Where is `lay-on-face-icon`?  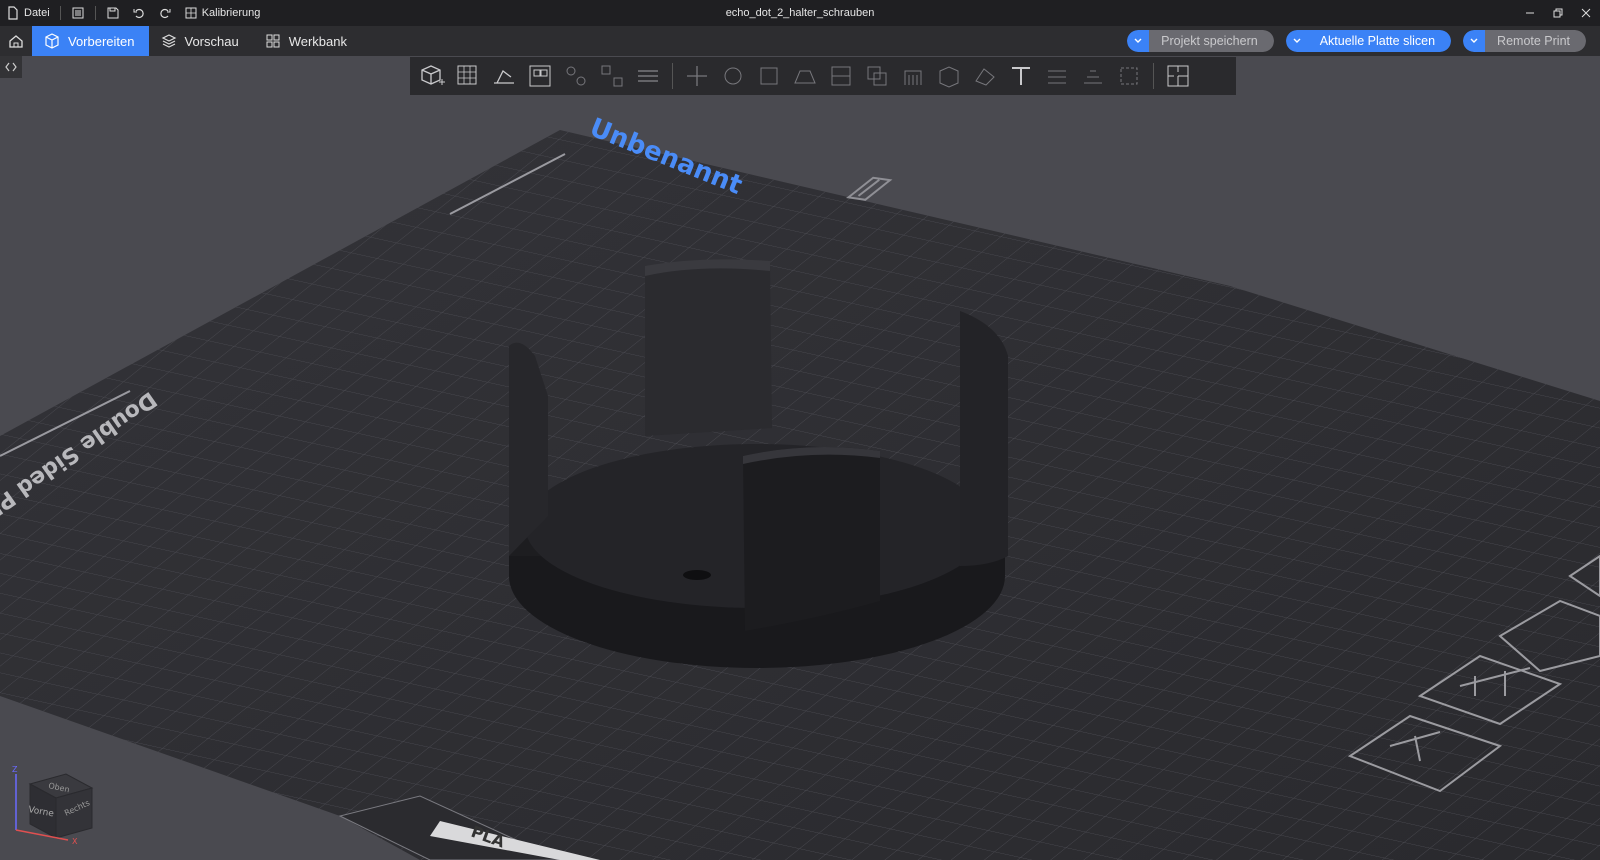
lay-on-face-icon is located at coordinates (805, 77).